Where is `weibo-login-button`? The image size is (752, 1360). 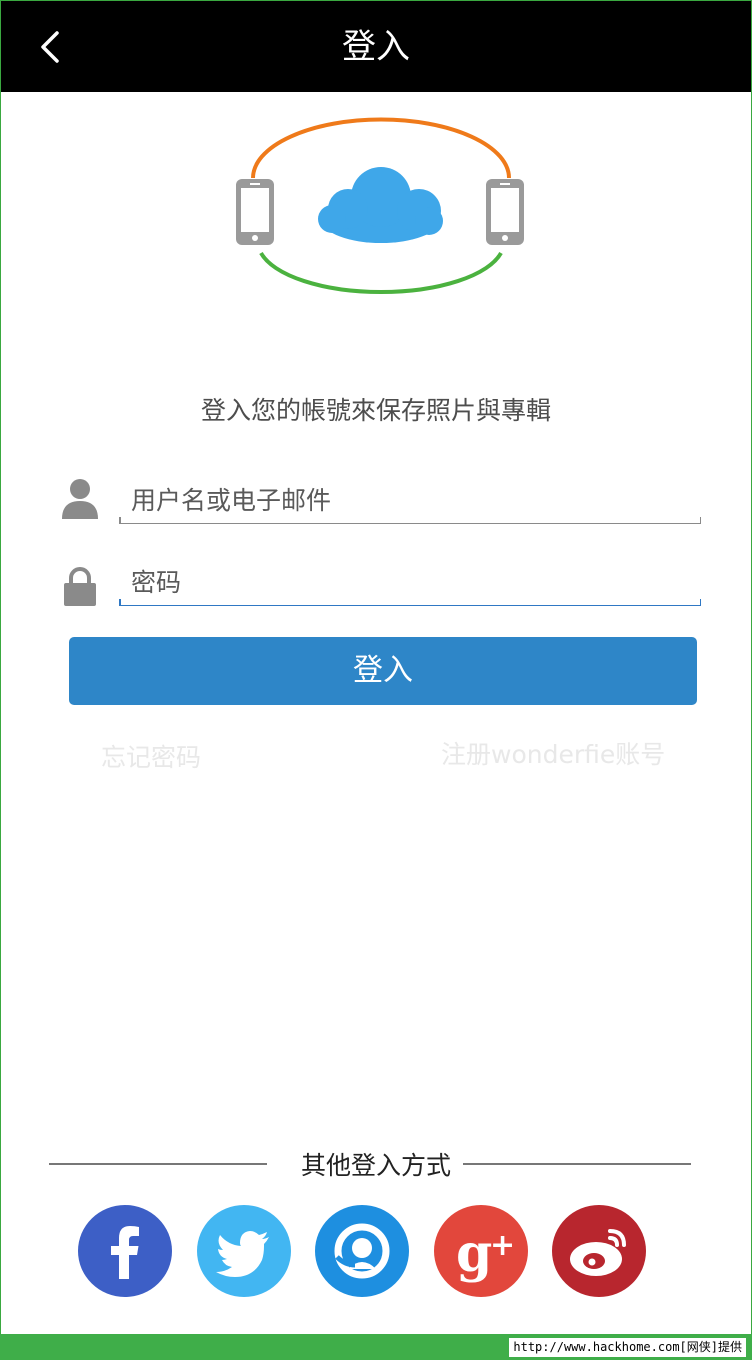
weibo-login-button is located at coordinates (599, 1251).